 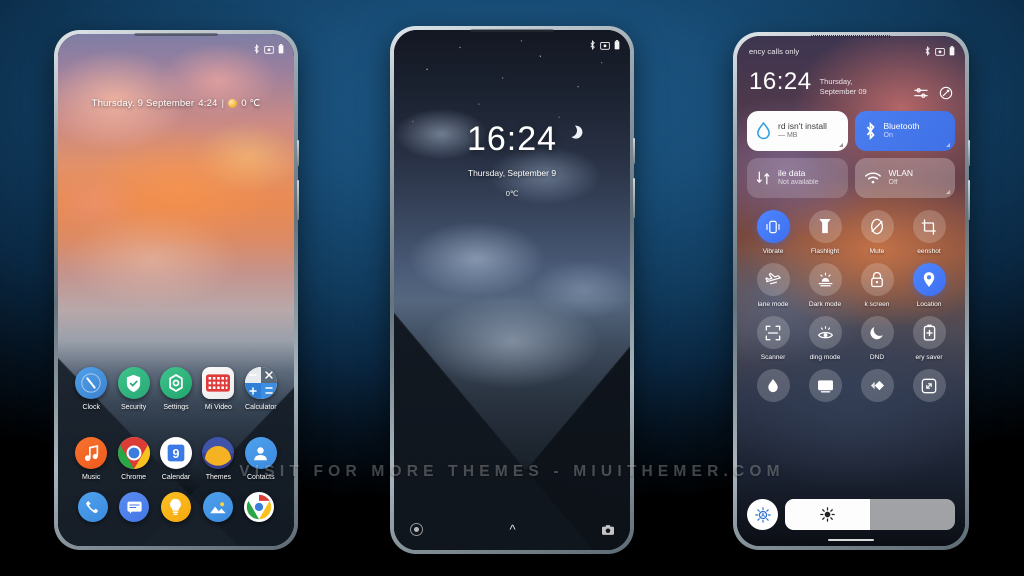 I want to click on tile-storage: rd isn't install — MB, so click(x=797, y=131).